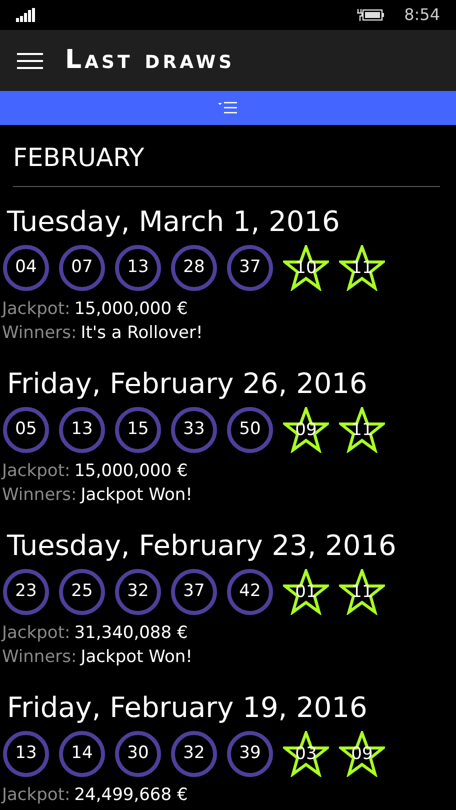  I want to click on ball-number: 28, so click(194, 268).